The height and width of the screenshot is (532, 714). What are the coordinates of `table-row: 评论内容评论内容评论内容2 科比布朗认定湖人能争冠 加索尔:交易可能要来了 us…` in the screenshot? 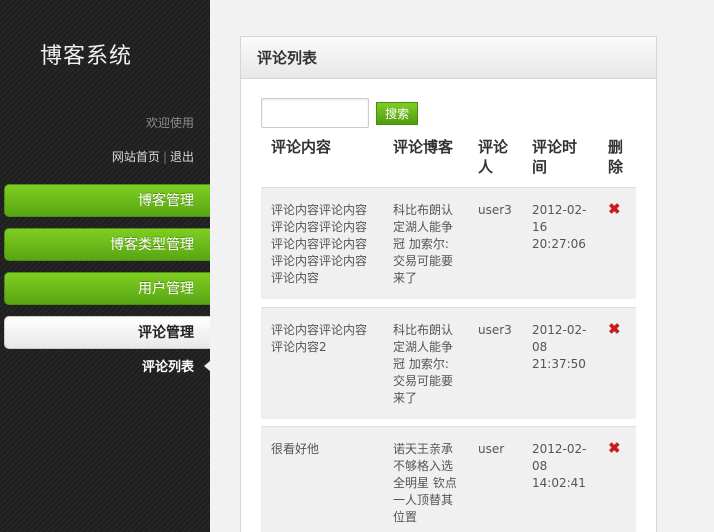 It's located at (448, 363).